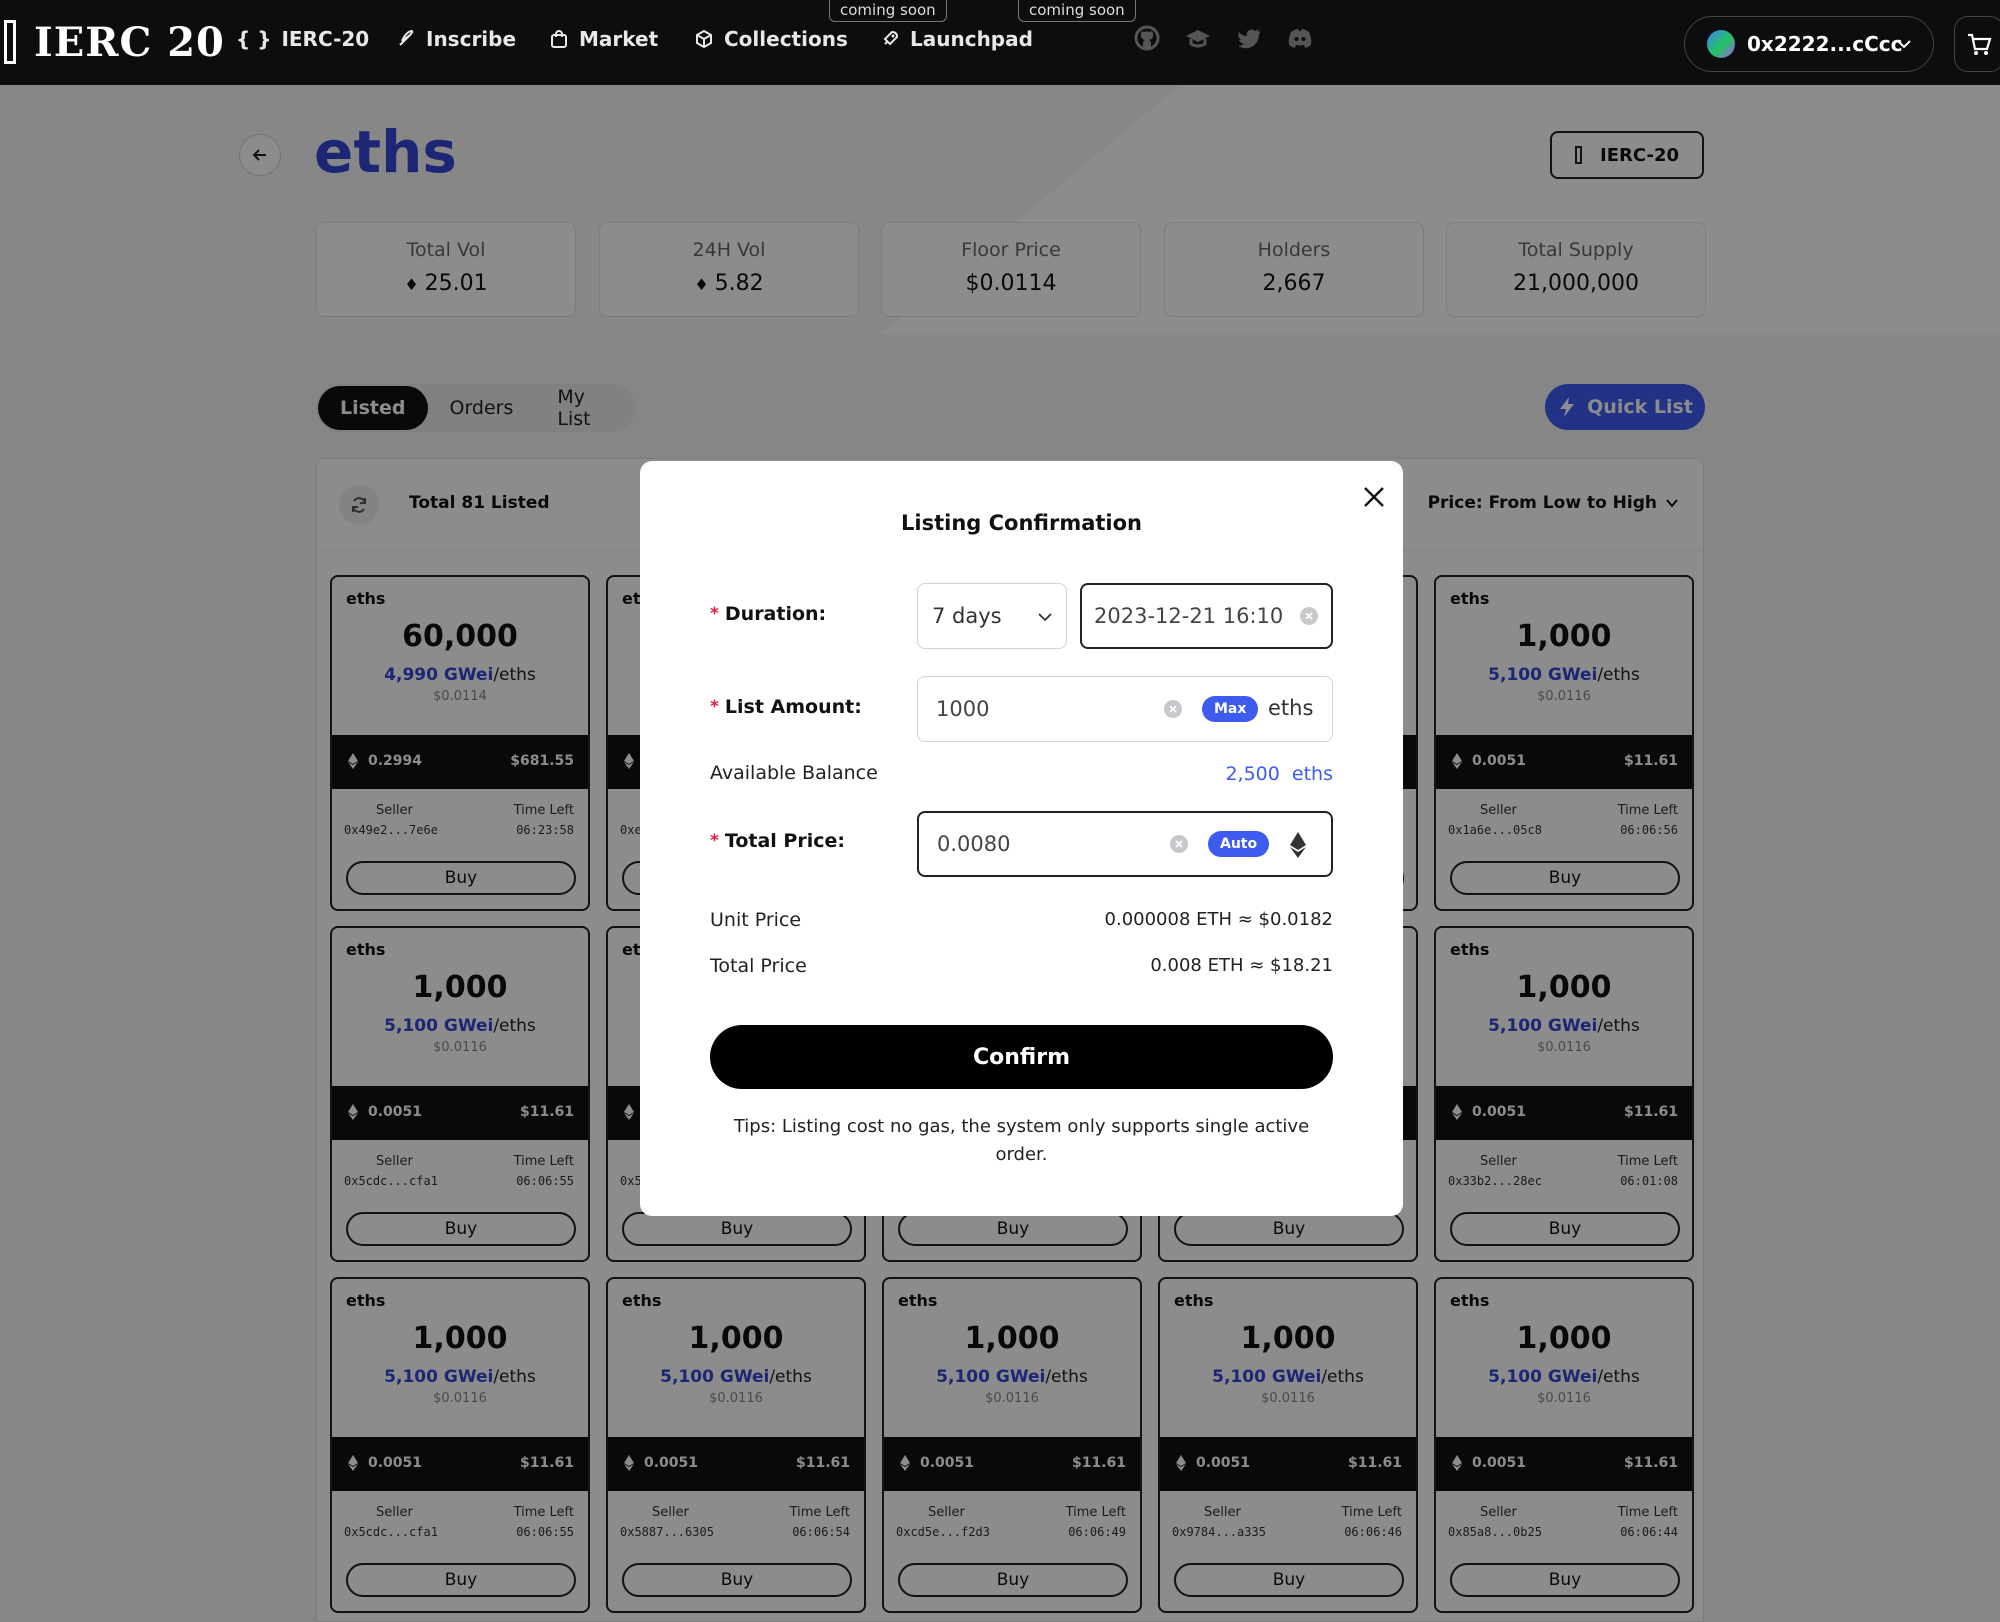 The width and height of the screenshot is (2000, 1622). Describe the element at coordinates (1239, 844) in the screenshot. I see `auto-button: Auto` at that location.